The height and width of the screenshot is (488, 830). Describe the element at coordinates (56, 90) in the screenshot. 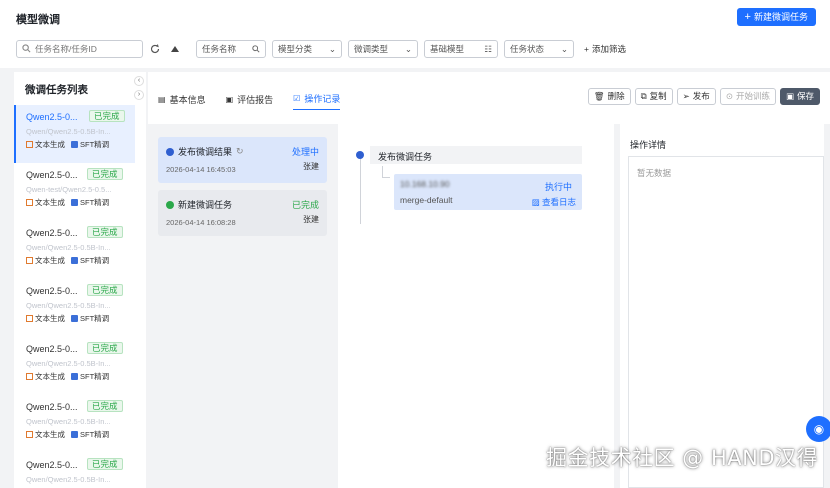

I see `task-list-title: 微调任务列表` at that location.